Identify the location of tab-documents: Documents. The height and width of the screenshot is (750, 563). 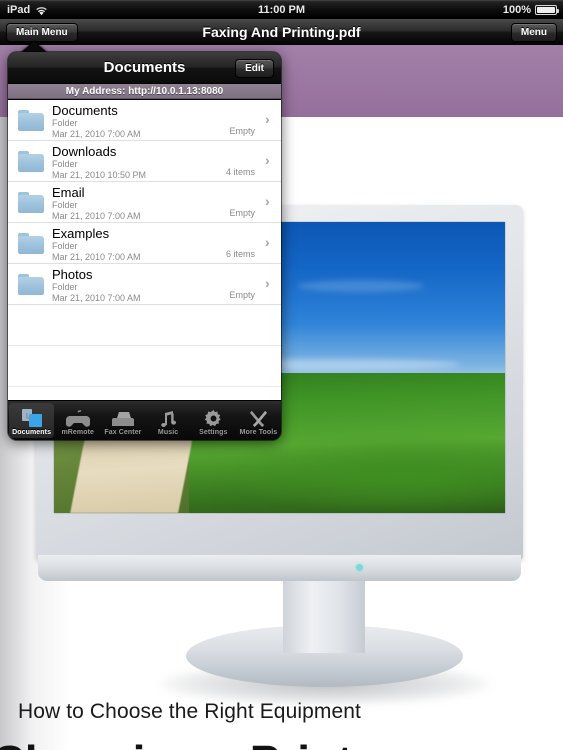
(32, 420).